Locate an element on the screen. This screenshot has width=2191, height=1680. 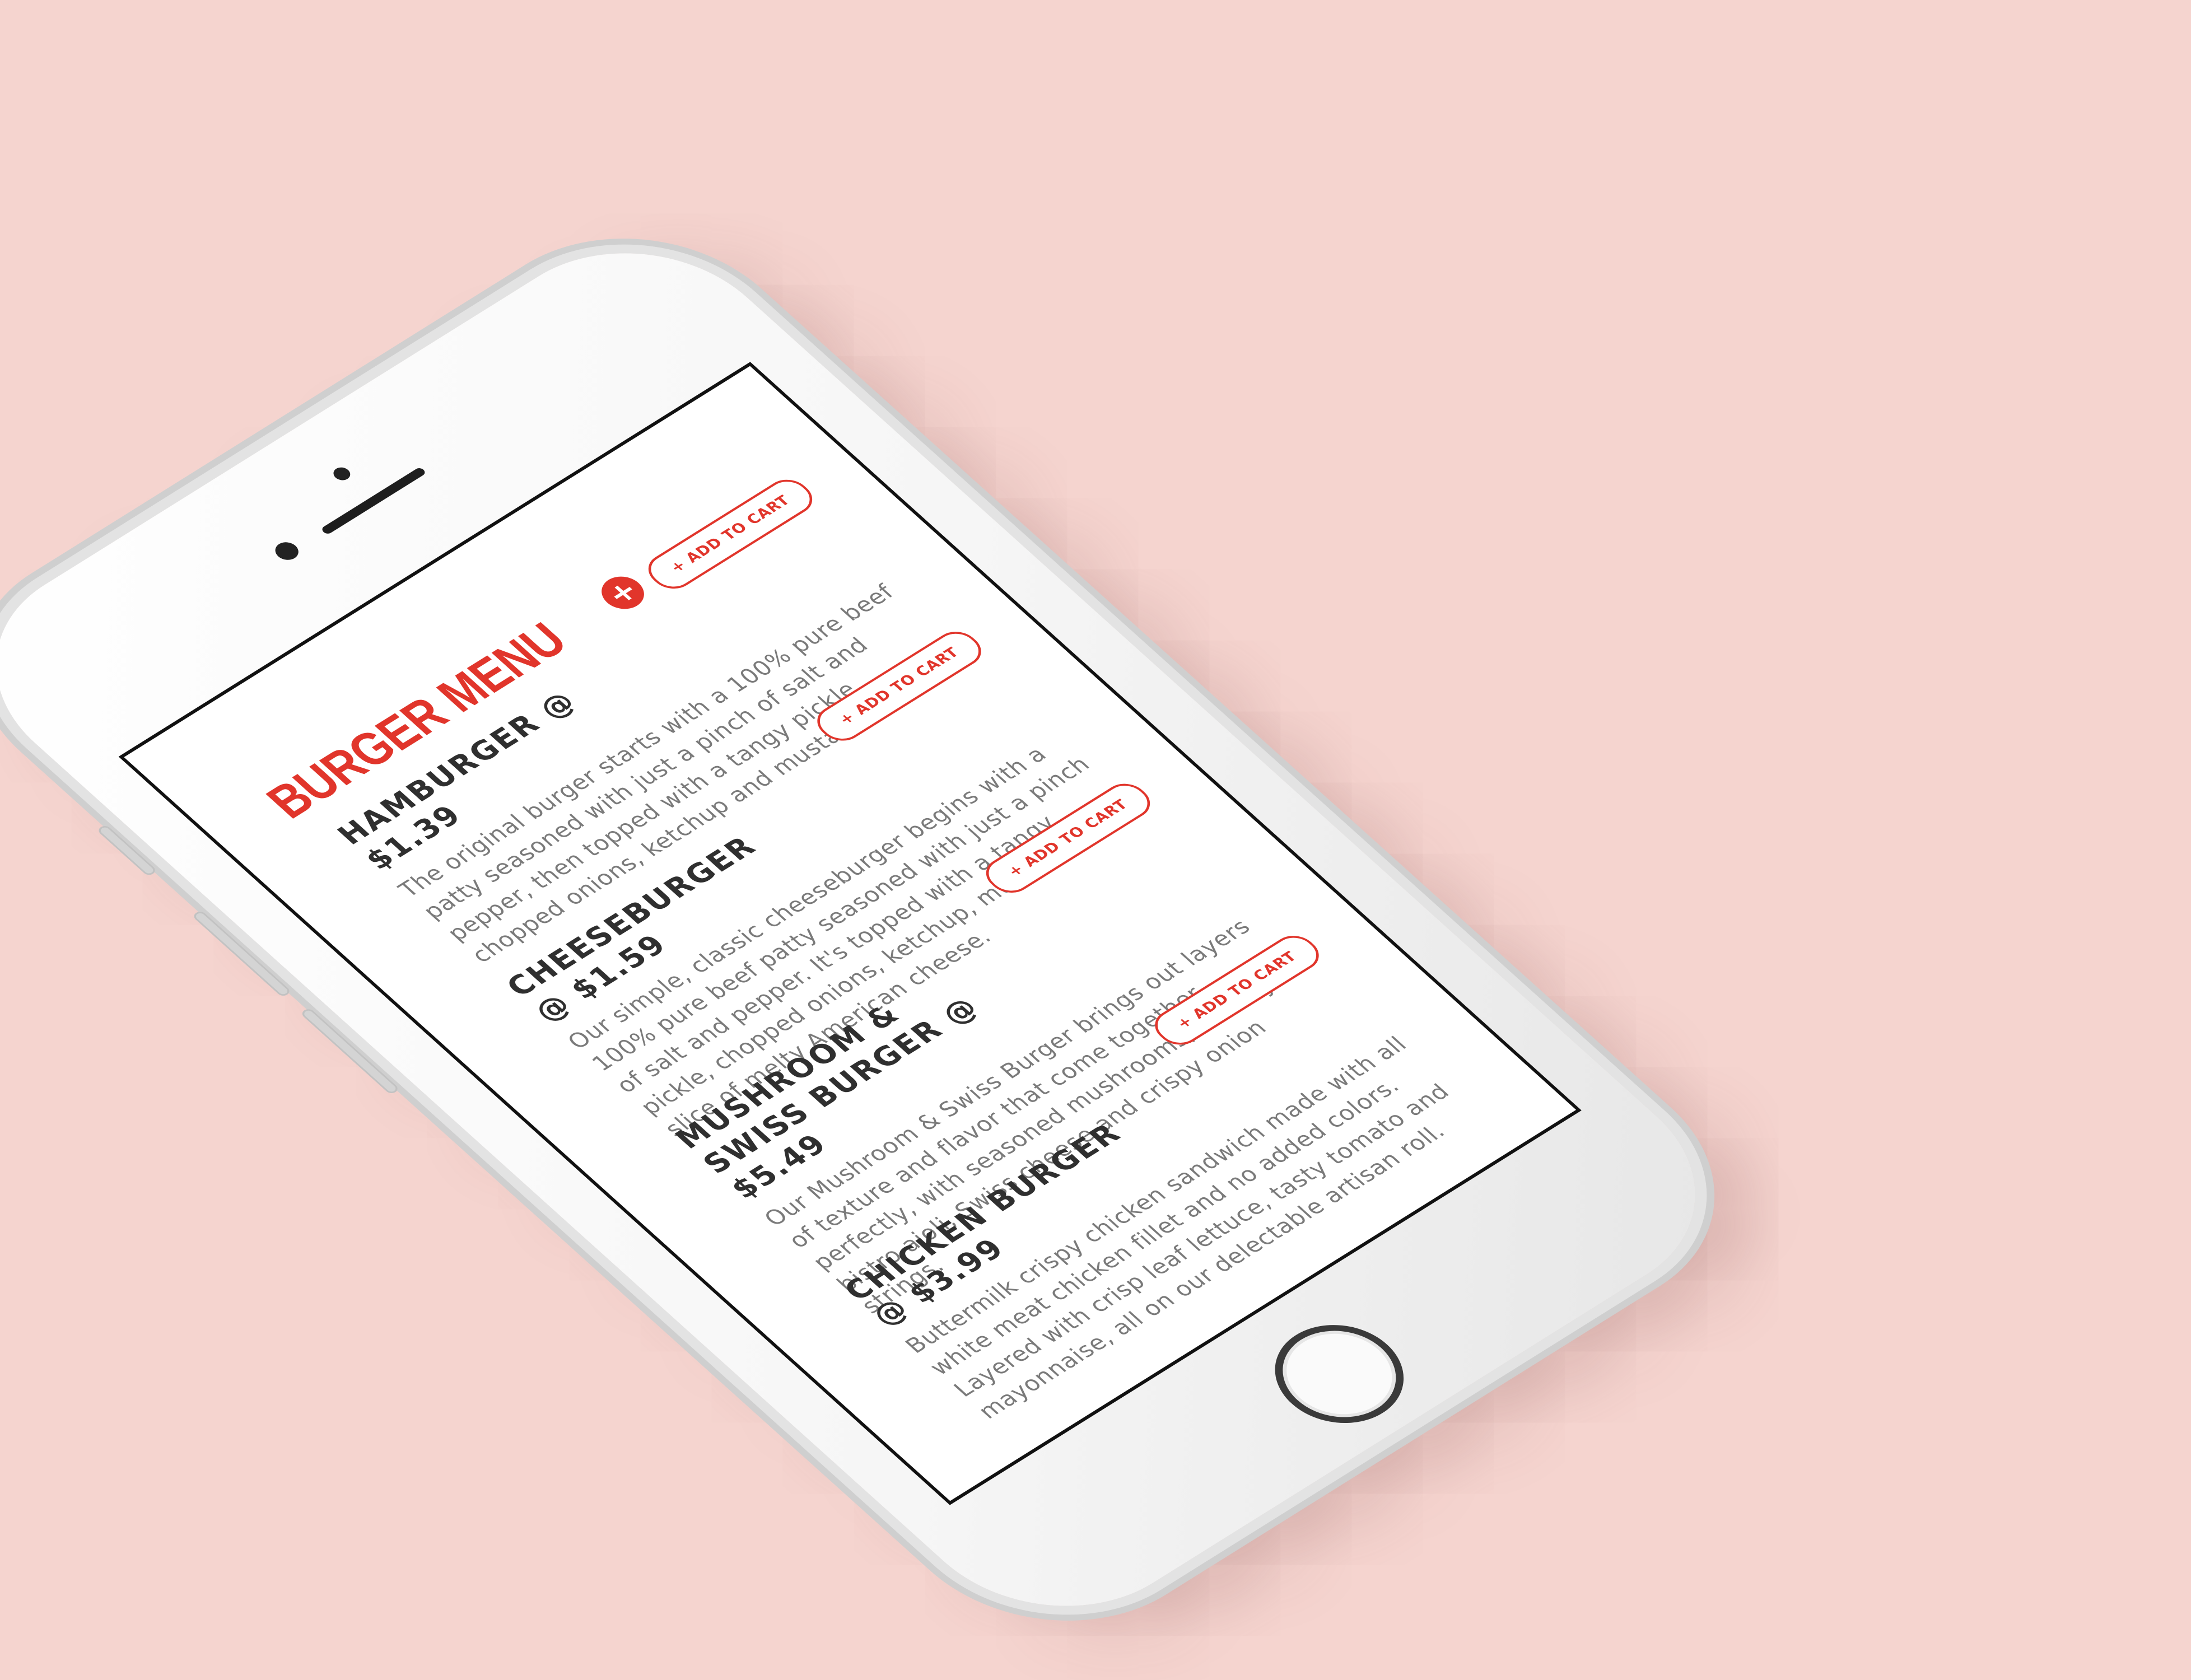
proximity-sensor is located at coordinates (342, 474).